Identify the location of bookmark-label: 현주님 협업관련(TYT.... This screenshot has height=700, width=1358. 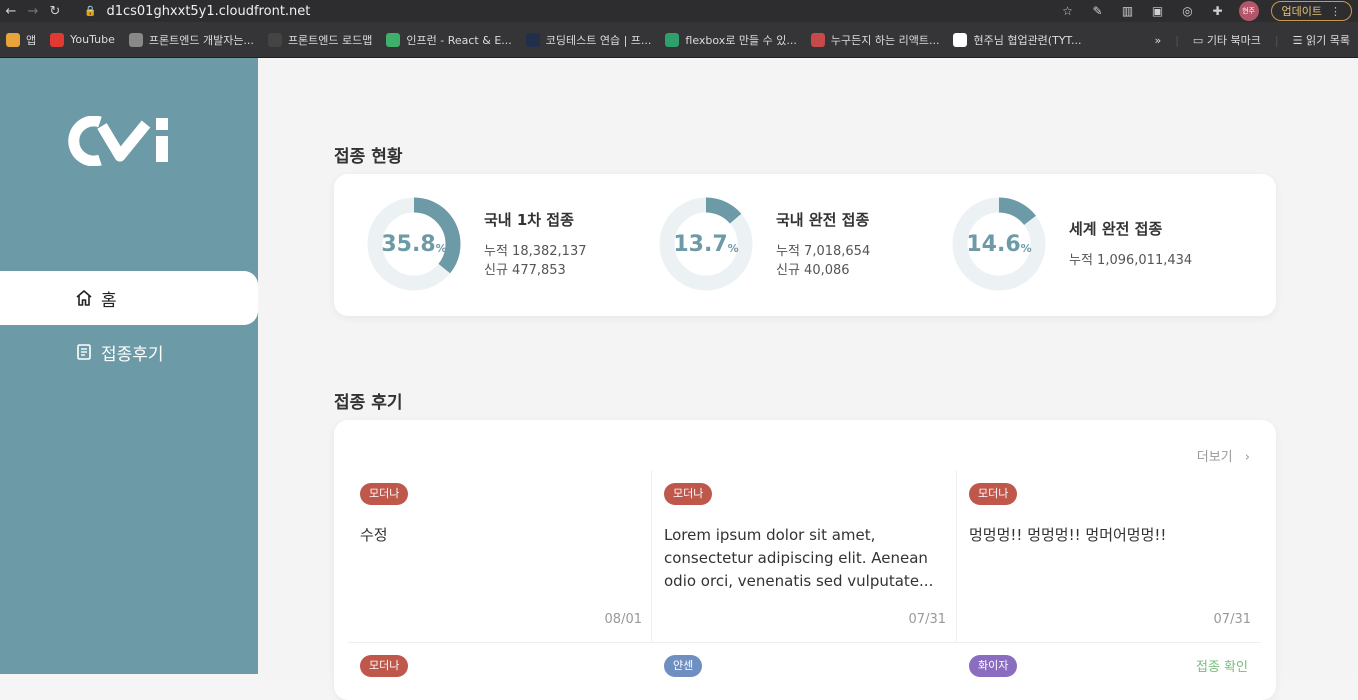
(1027, 40).